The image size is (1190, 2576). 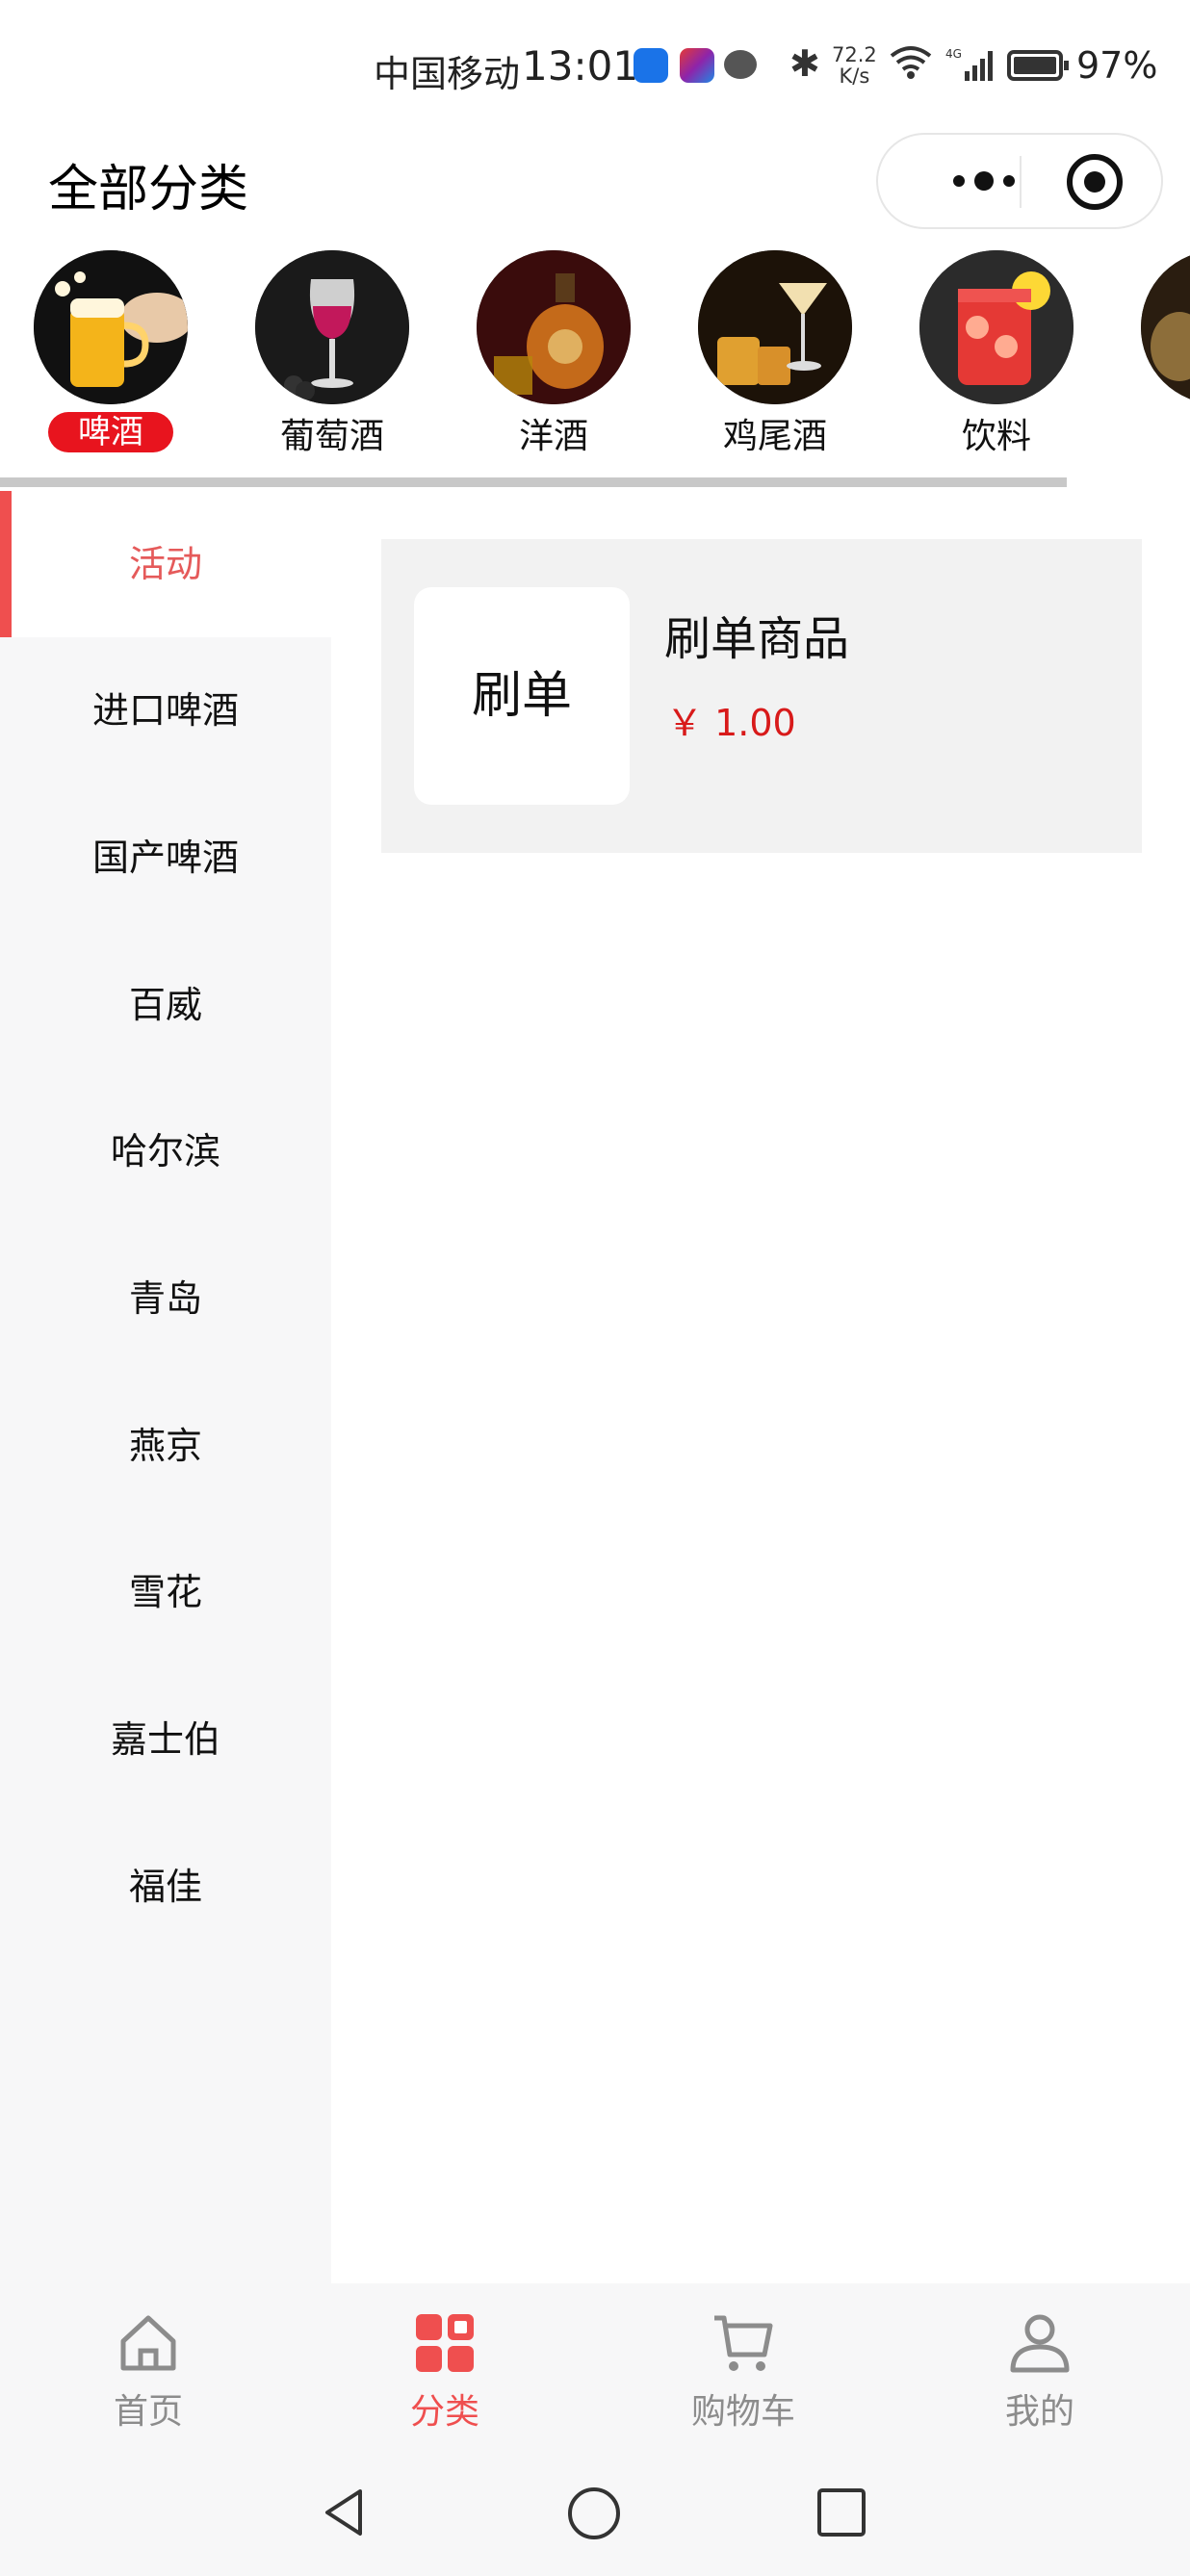 I want to click on category-label: 啤酒, so click(x=111, y=432).